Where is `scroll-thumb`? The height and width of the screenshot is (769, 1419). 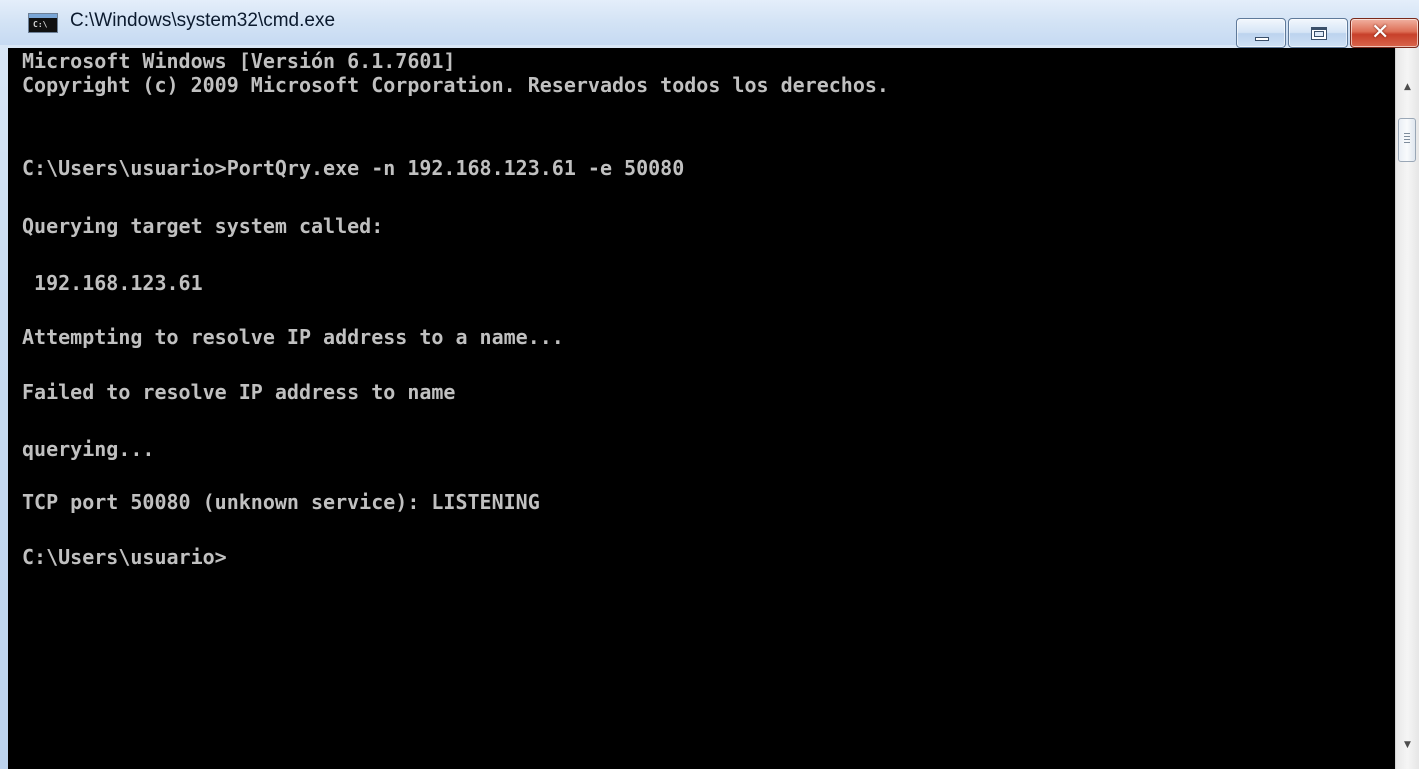
scroll-thumb is located at coordinates (1407, 140).